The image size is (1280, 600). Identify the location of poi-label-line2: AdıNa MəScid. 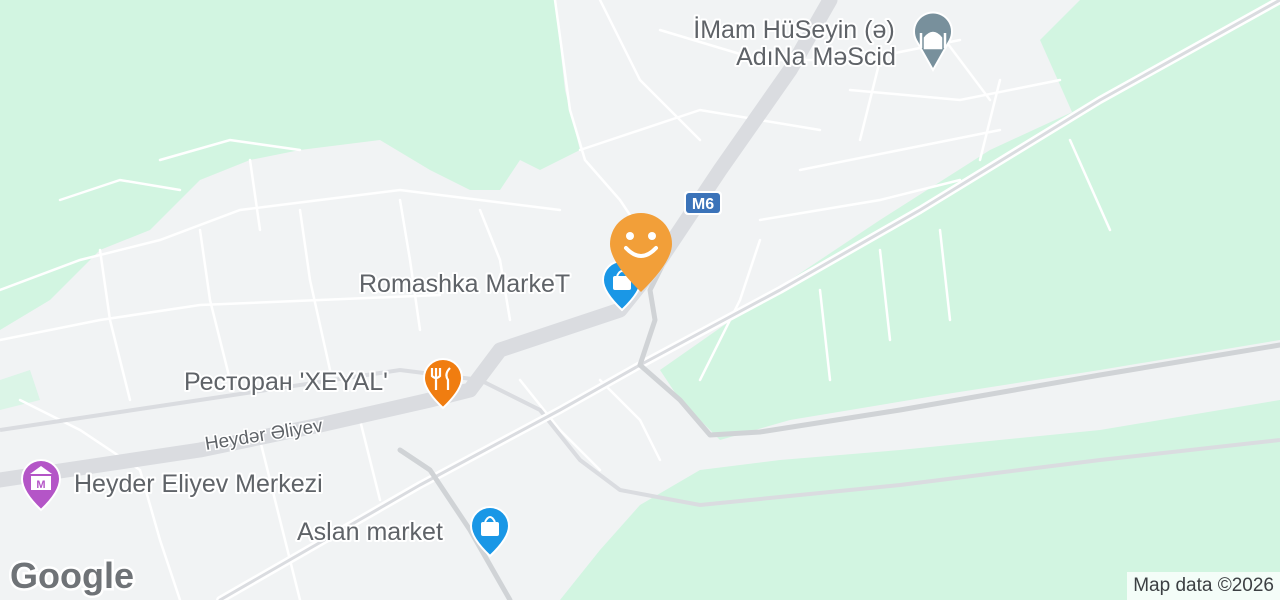
(816, 57).